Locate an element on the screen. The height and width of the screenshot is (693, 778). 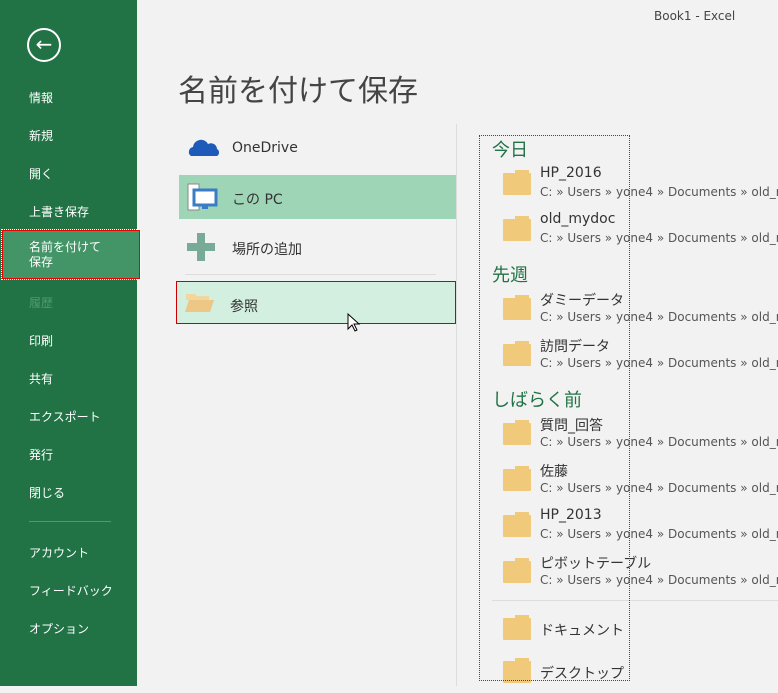
sidebar-item-account: アカウント is located at coordinates (59, 552).